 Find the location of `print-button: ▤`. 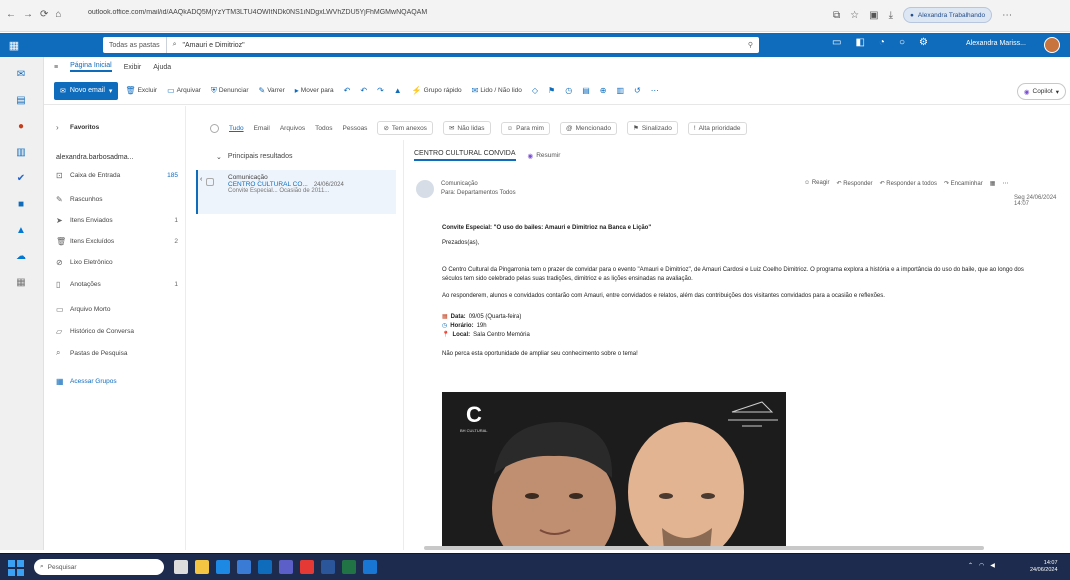

print-button: ▤ is located at coordinates (586, 90).